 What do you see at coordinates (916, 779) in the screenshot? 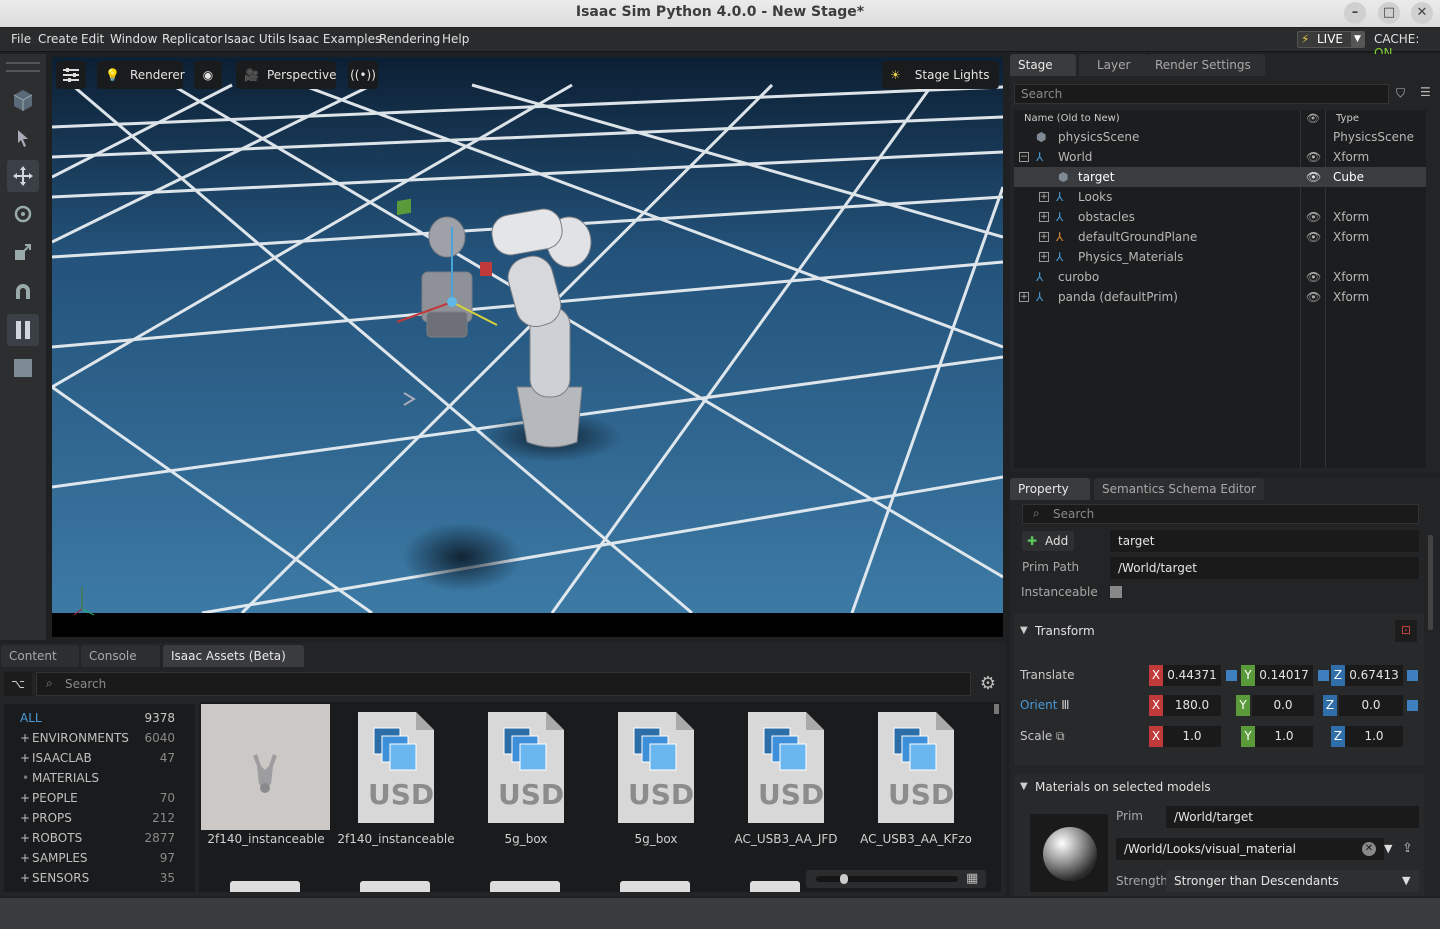
I see `asset-tile: USD AC_USB3_AA_KFzo` at bounding box center [916, 779].